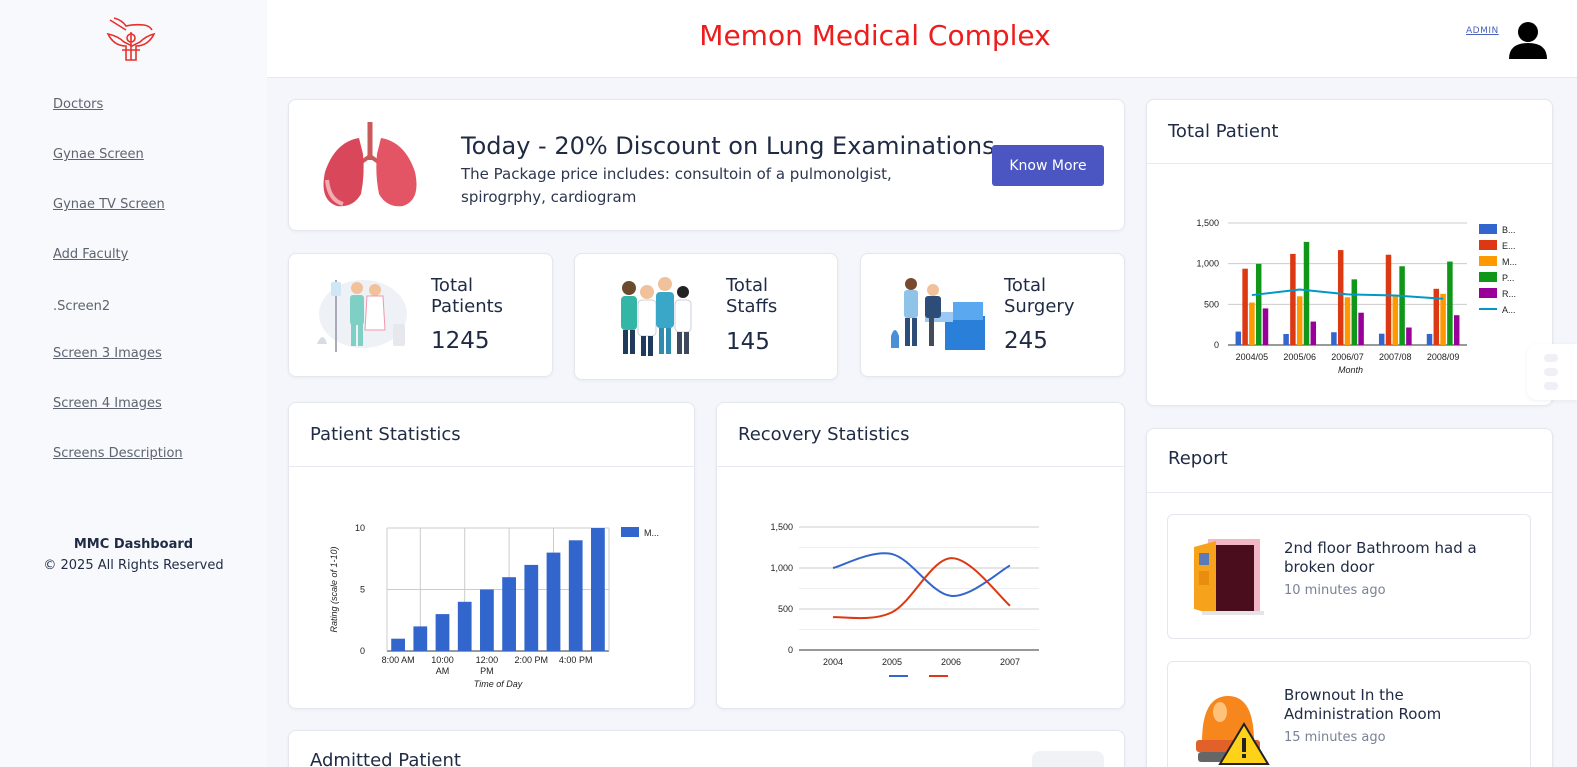 Image resolution: width=1577 pixels, height=767 pixels. What do you see at coordinates (1347, 357) in the screenshot?
I see `x-tick-label: 2006/07` at bounding box center [1347, 357].